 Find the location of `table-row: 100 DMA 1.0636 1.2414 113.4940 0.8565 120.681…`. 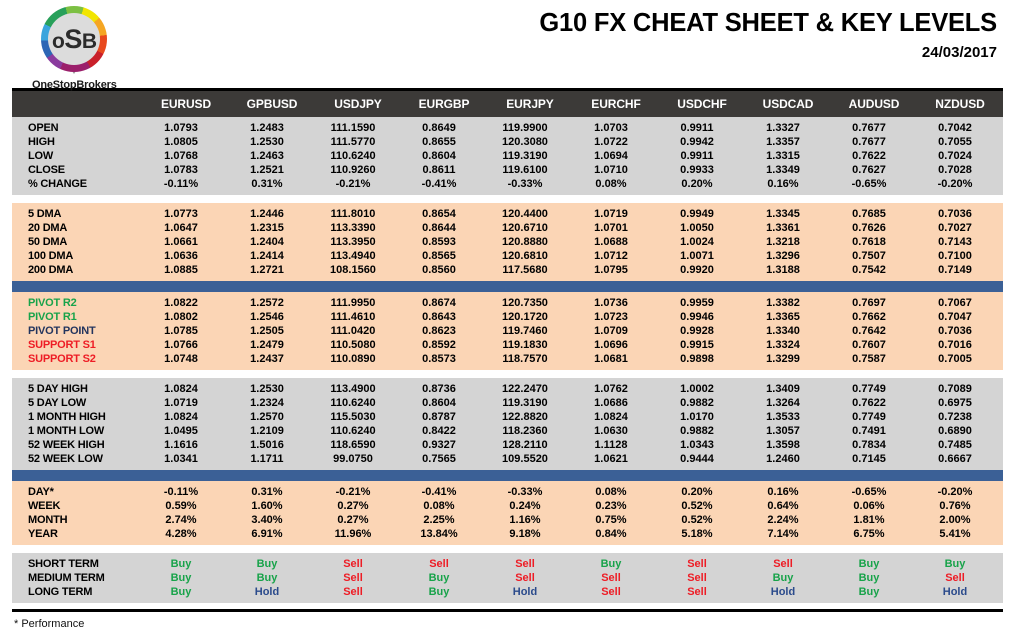

table-row: 100 DMA 1.0636 1.2414 113.4940 0.8565 120.681… is located at coordinates (507, 256).